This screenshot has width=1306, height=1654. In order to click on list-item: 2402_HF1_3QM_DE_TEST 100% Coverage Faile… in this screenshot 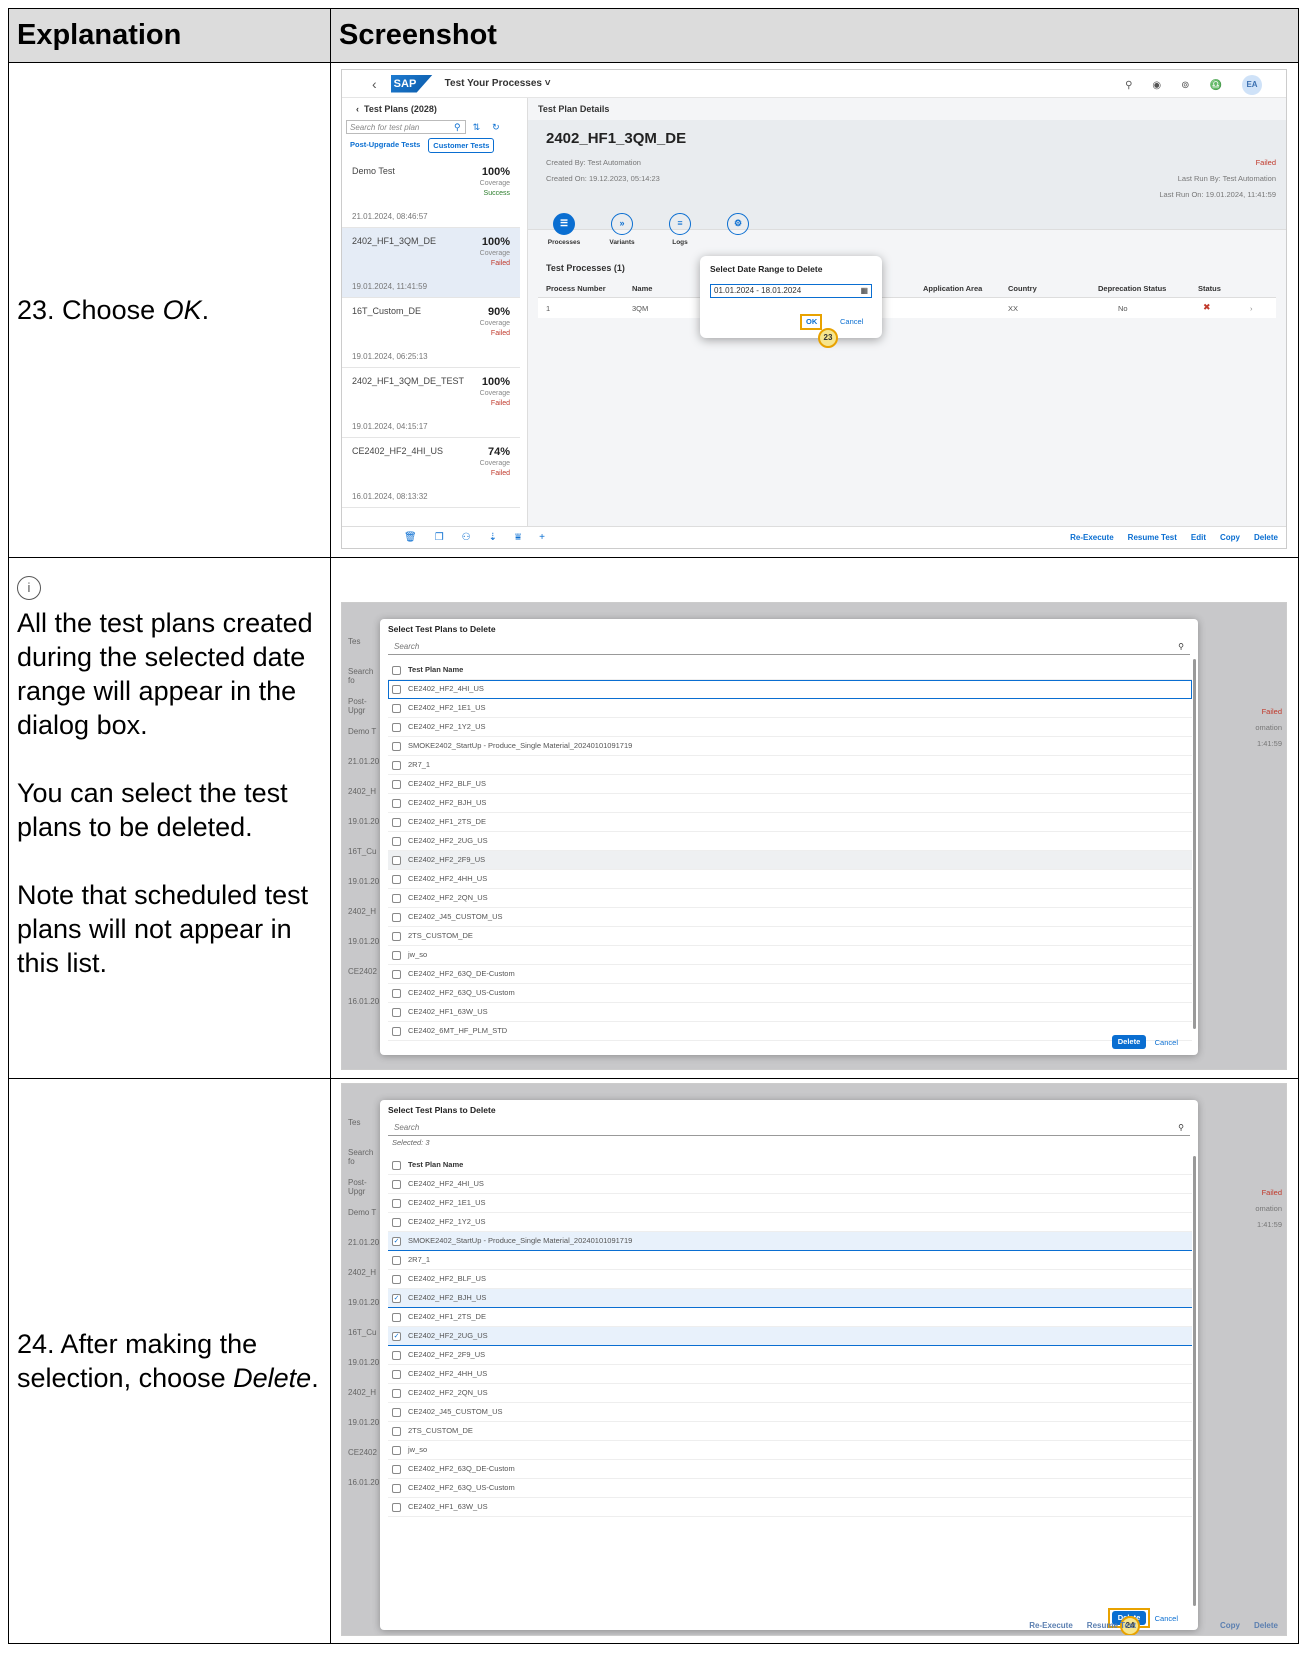, I will do `click(431, 403)`.